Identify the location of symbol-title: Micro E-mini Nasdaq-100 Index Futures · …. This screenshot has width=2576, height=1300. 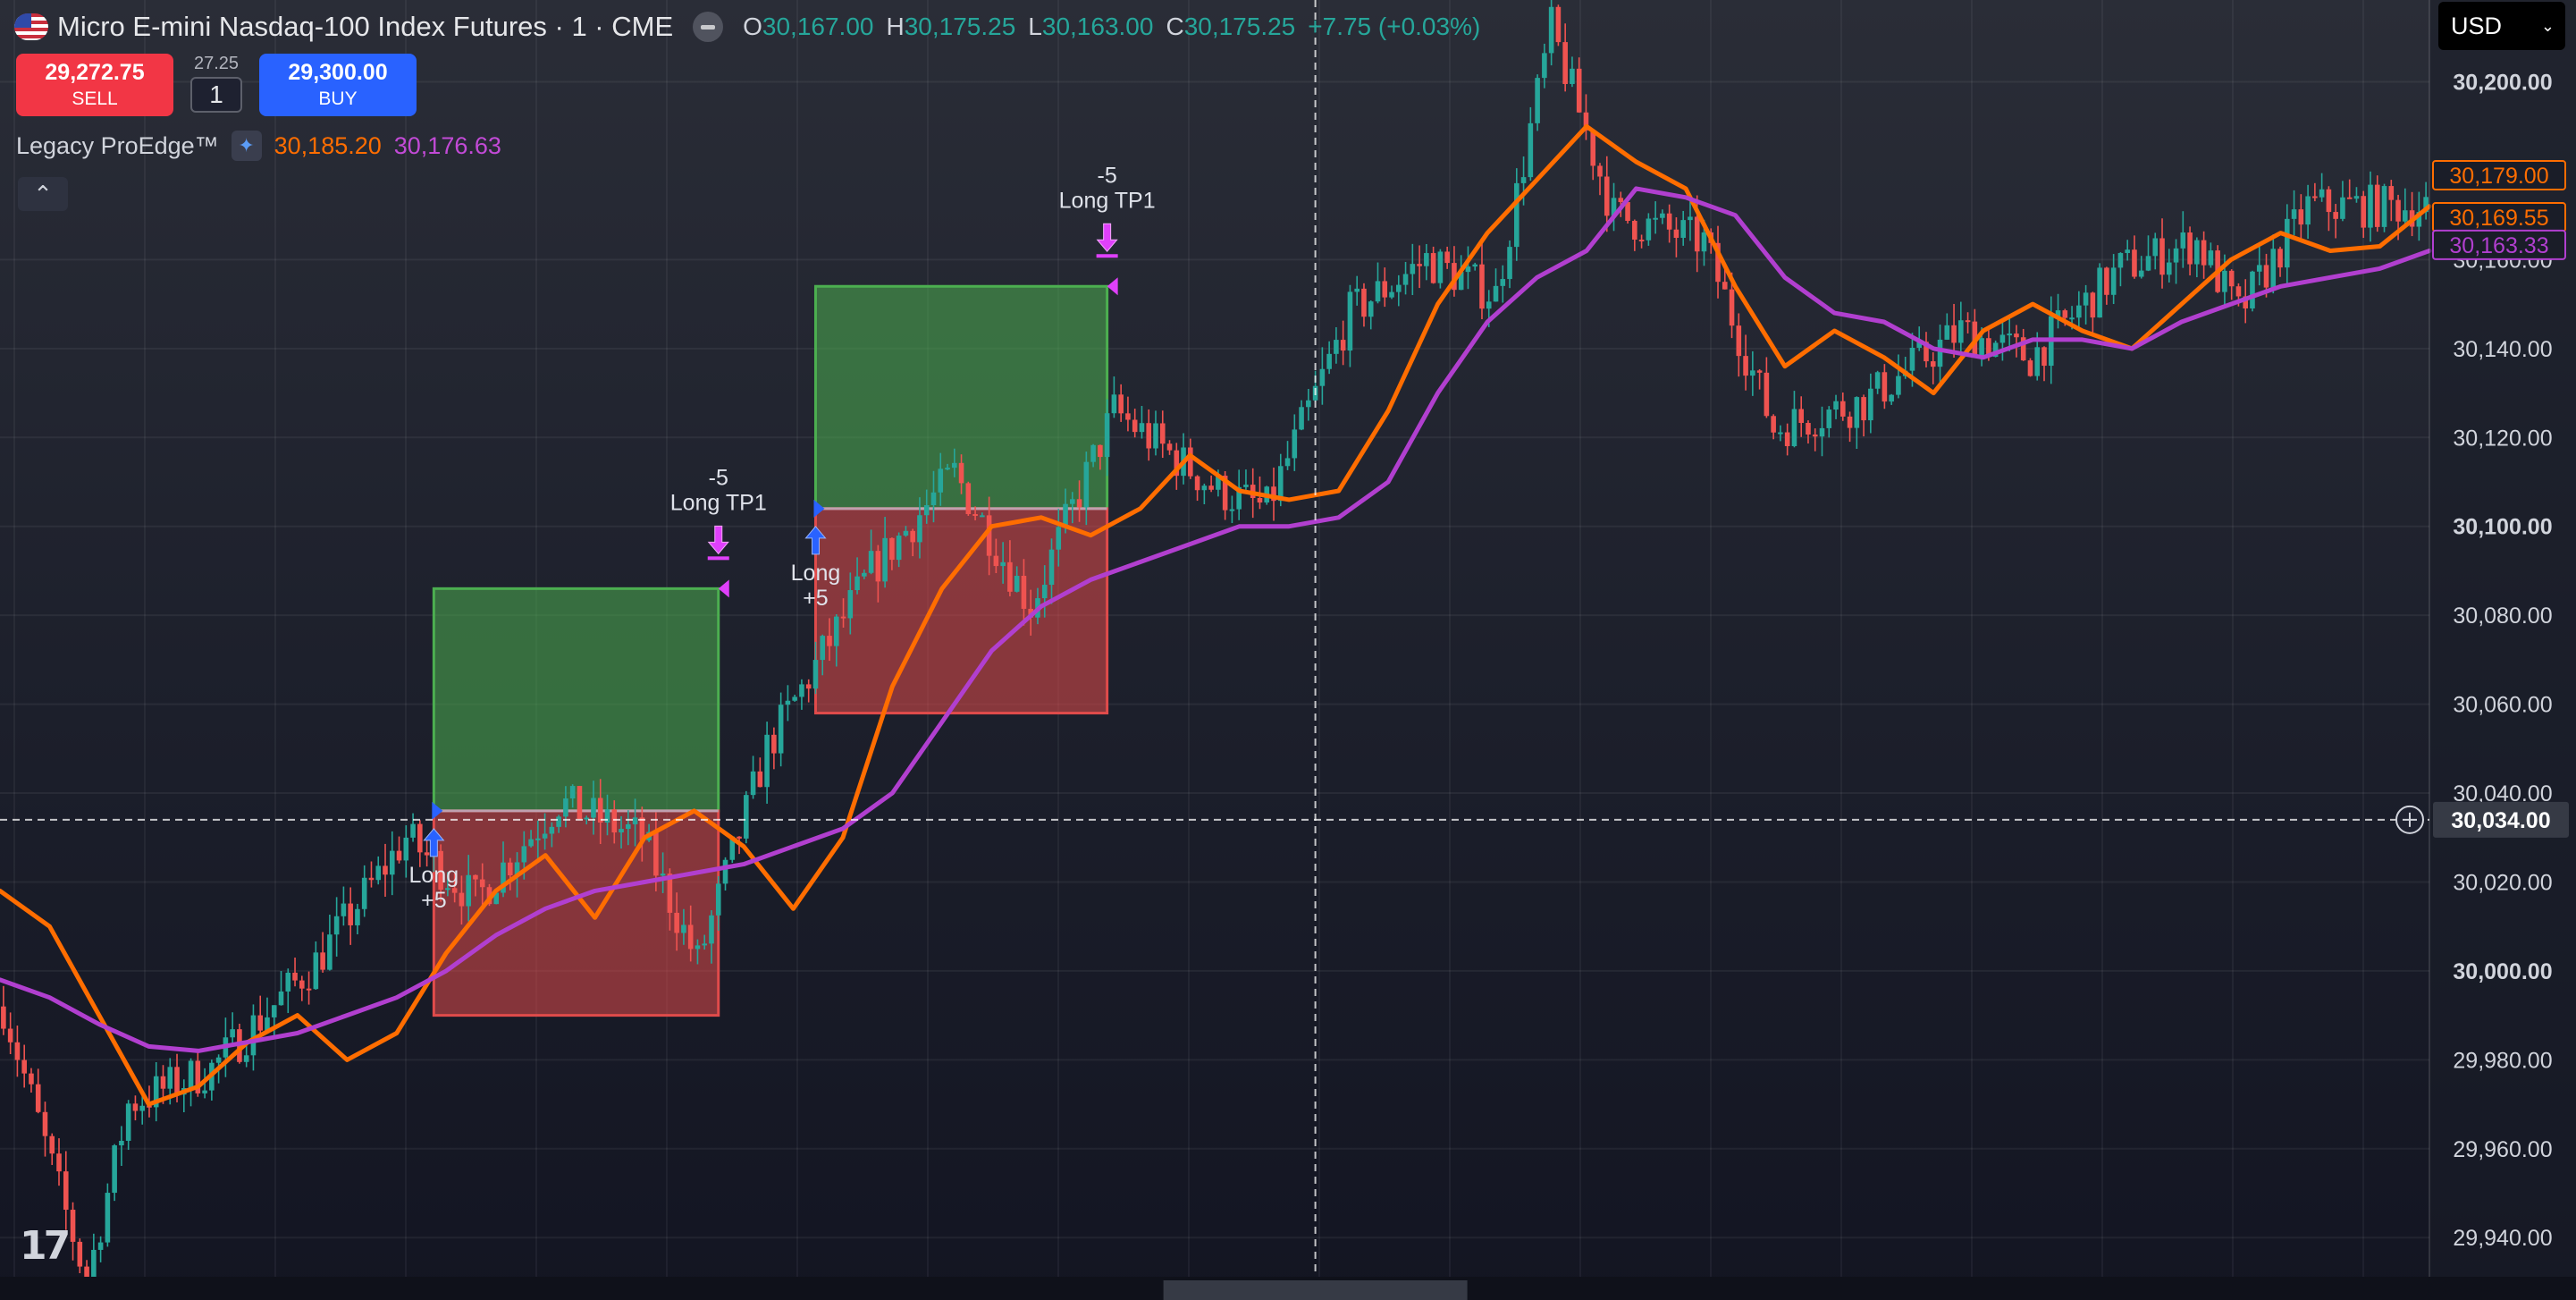
(365, 27).